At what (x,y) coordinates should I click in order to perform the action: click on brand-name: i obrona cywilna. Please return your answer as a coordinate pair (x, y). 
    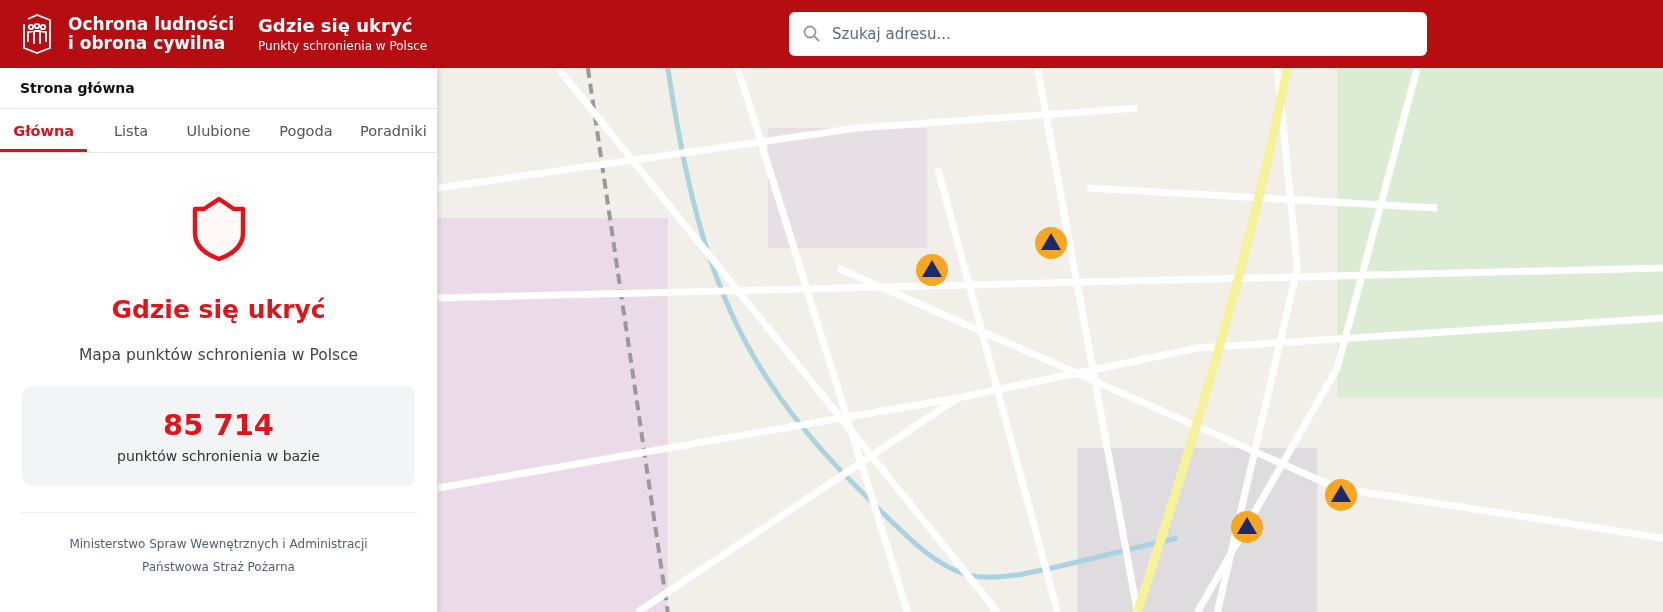
    Looking at the image, I should click on (147, 43).